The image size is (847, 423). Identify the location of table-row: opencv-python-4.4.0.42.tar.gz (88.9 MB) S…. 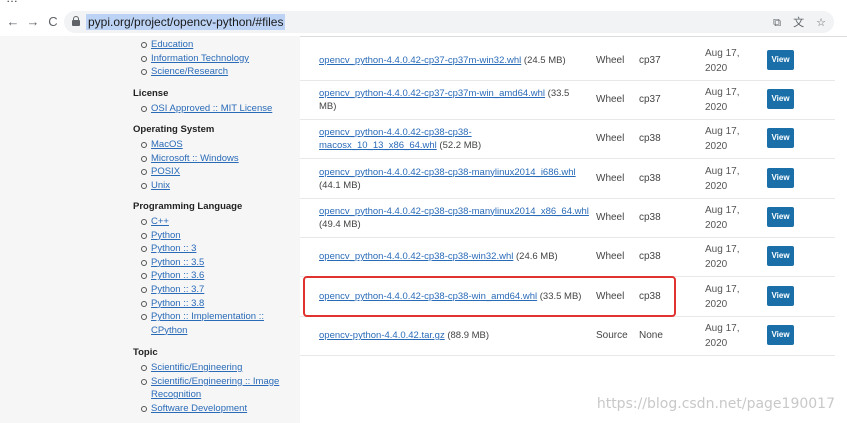
(567, 336).